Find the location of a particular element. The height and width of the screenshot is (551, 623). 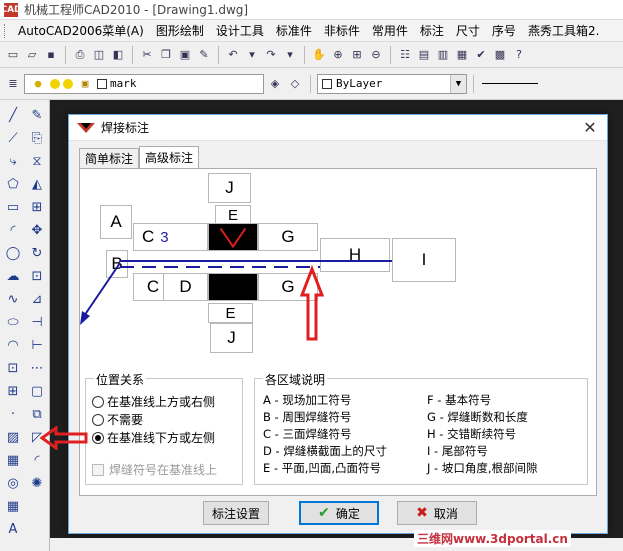

polygon-icon: ⬠ is located at coordinates (13, 184).